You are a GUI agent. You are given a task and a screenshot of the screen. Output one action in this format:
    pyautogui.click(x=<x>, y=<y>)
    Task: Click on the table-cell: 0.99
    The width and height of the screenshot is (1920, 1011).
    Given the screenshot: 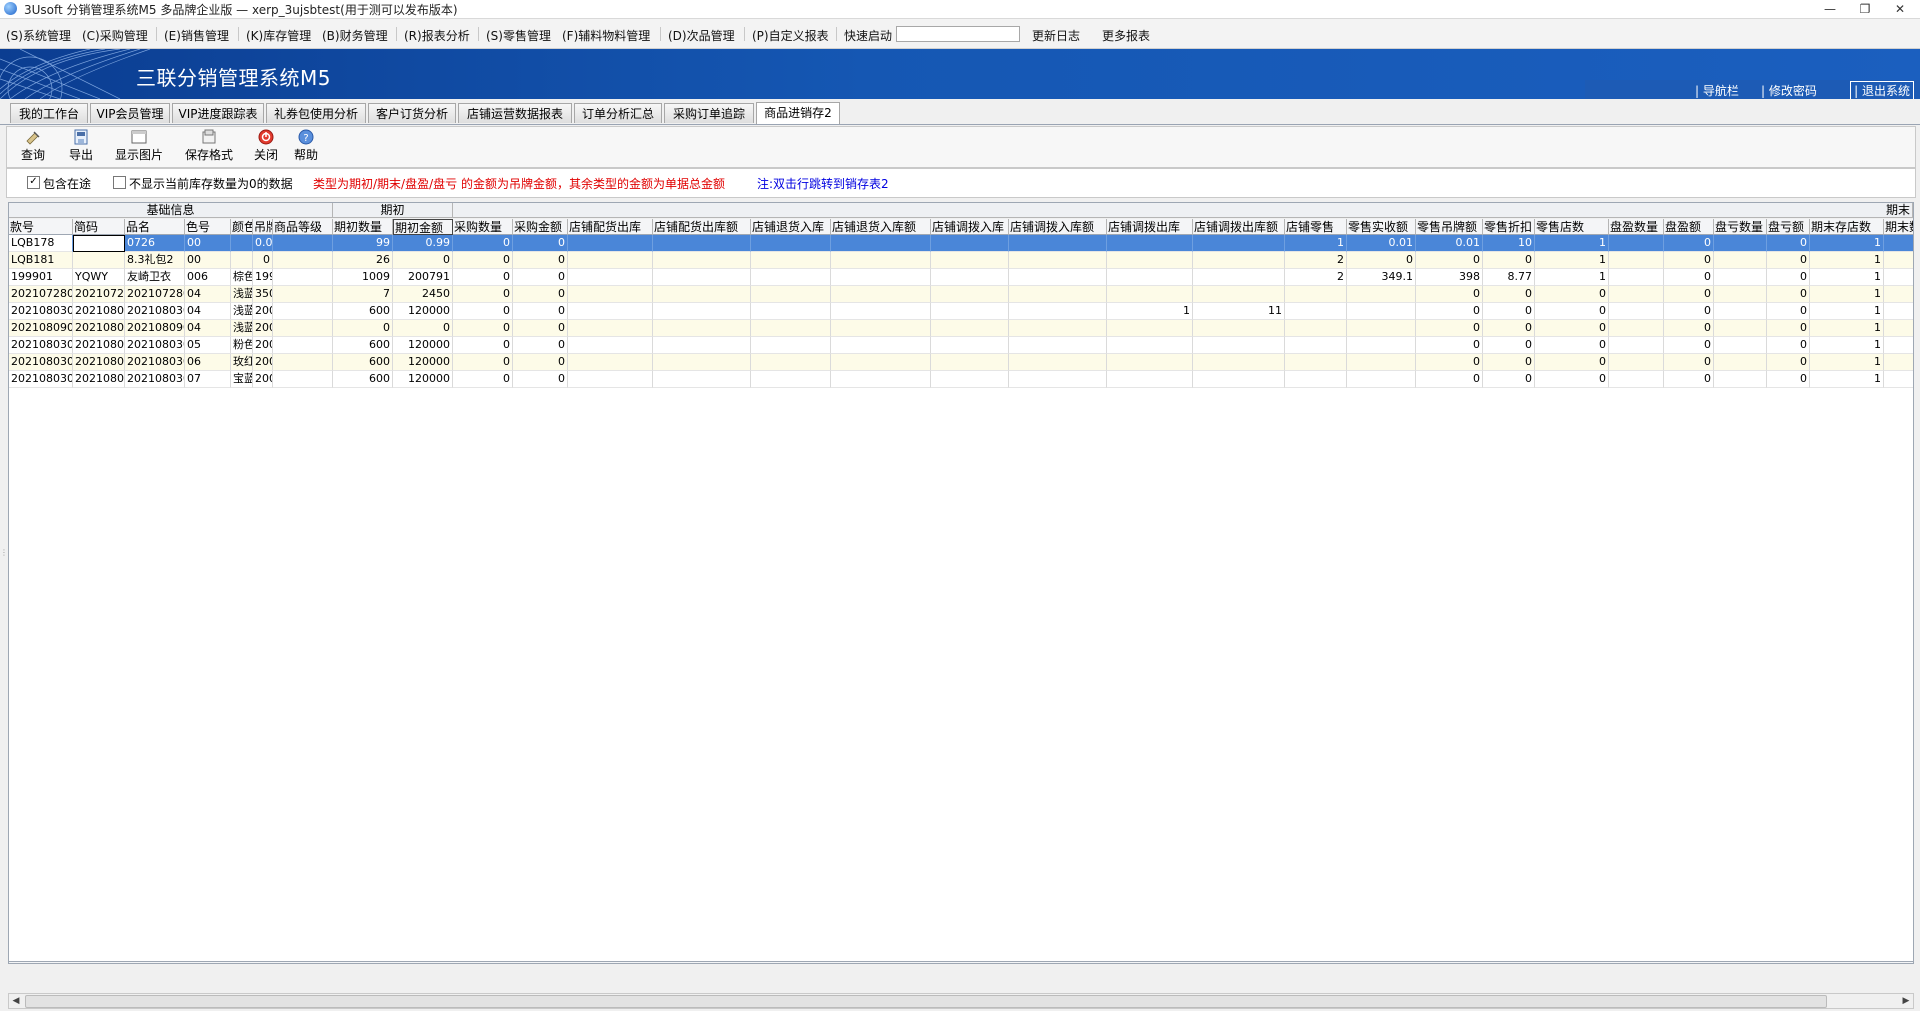 What is the action you would take?
    pyautogui.click(x=423, y=243)
    